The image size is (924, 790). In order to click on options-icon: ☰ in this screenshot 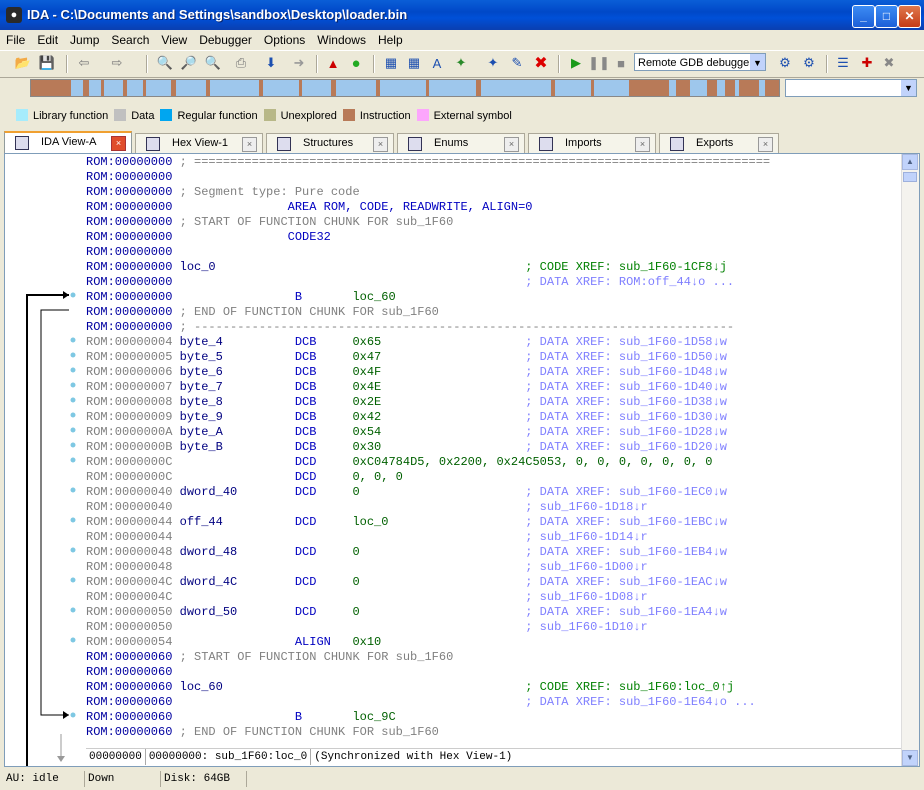, I will do `click(843, 63)`.